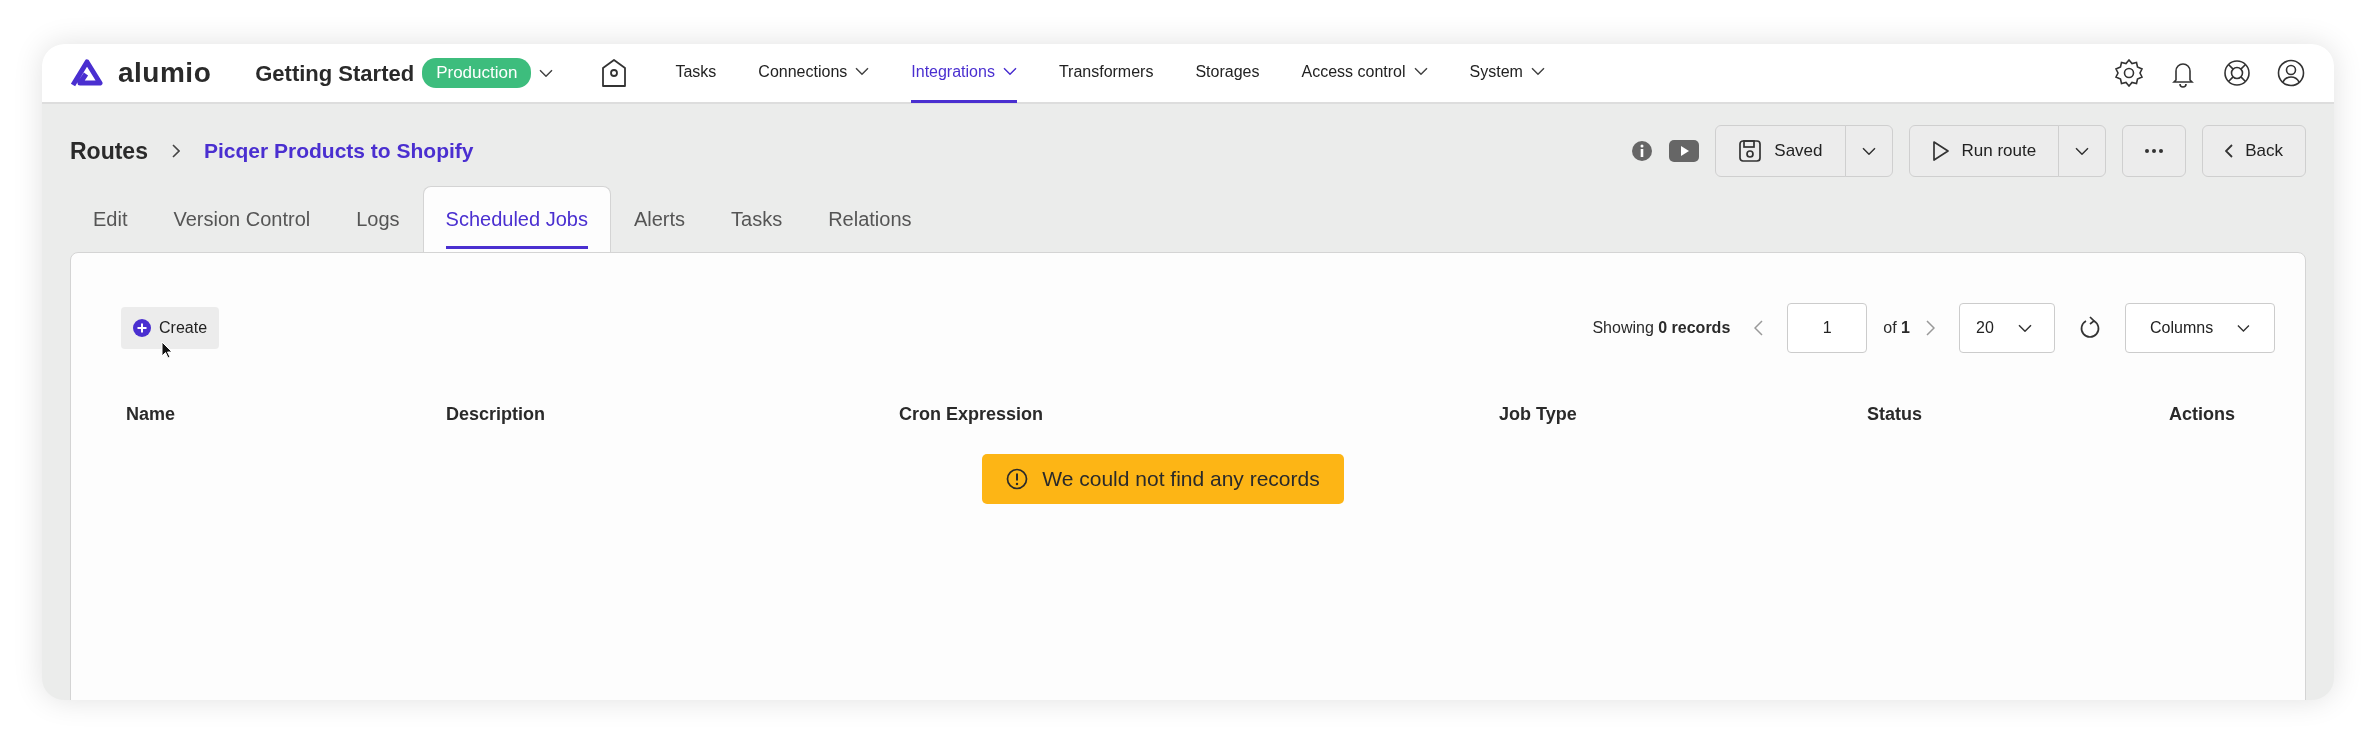  Describe the element at coordinates (1984, 151) in the screenshot. I see `run-route-button: Run route` at that location.